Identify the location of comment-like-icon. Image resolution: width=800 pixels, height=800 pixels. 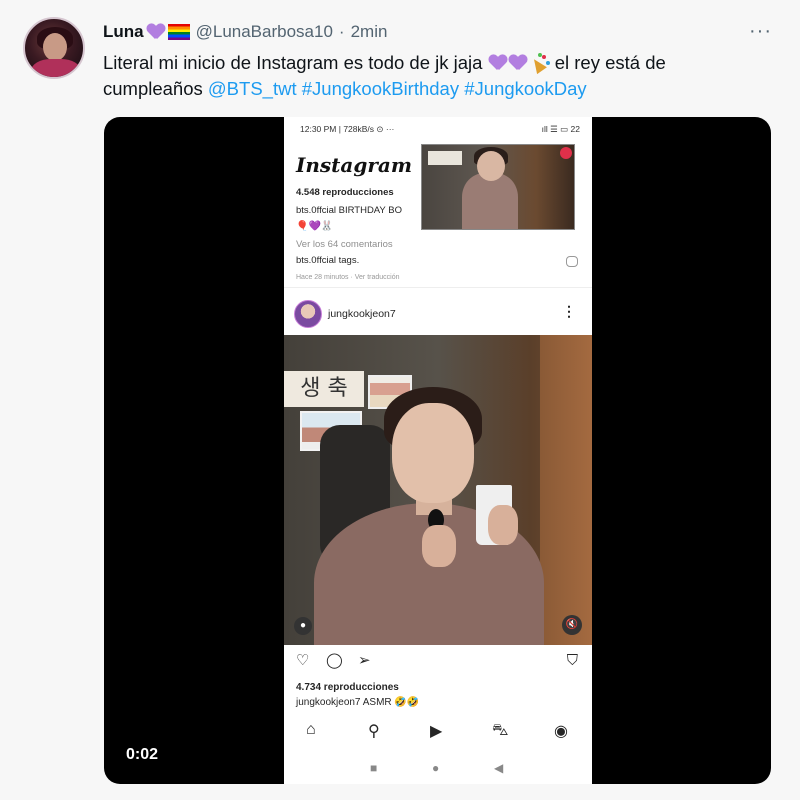
(572, 261).